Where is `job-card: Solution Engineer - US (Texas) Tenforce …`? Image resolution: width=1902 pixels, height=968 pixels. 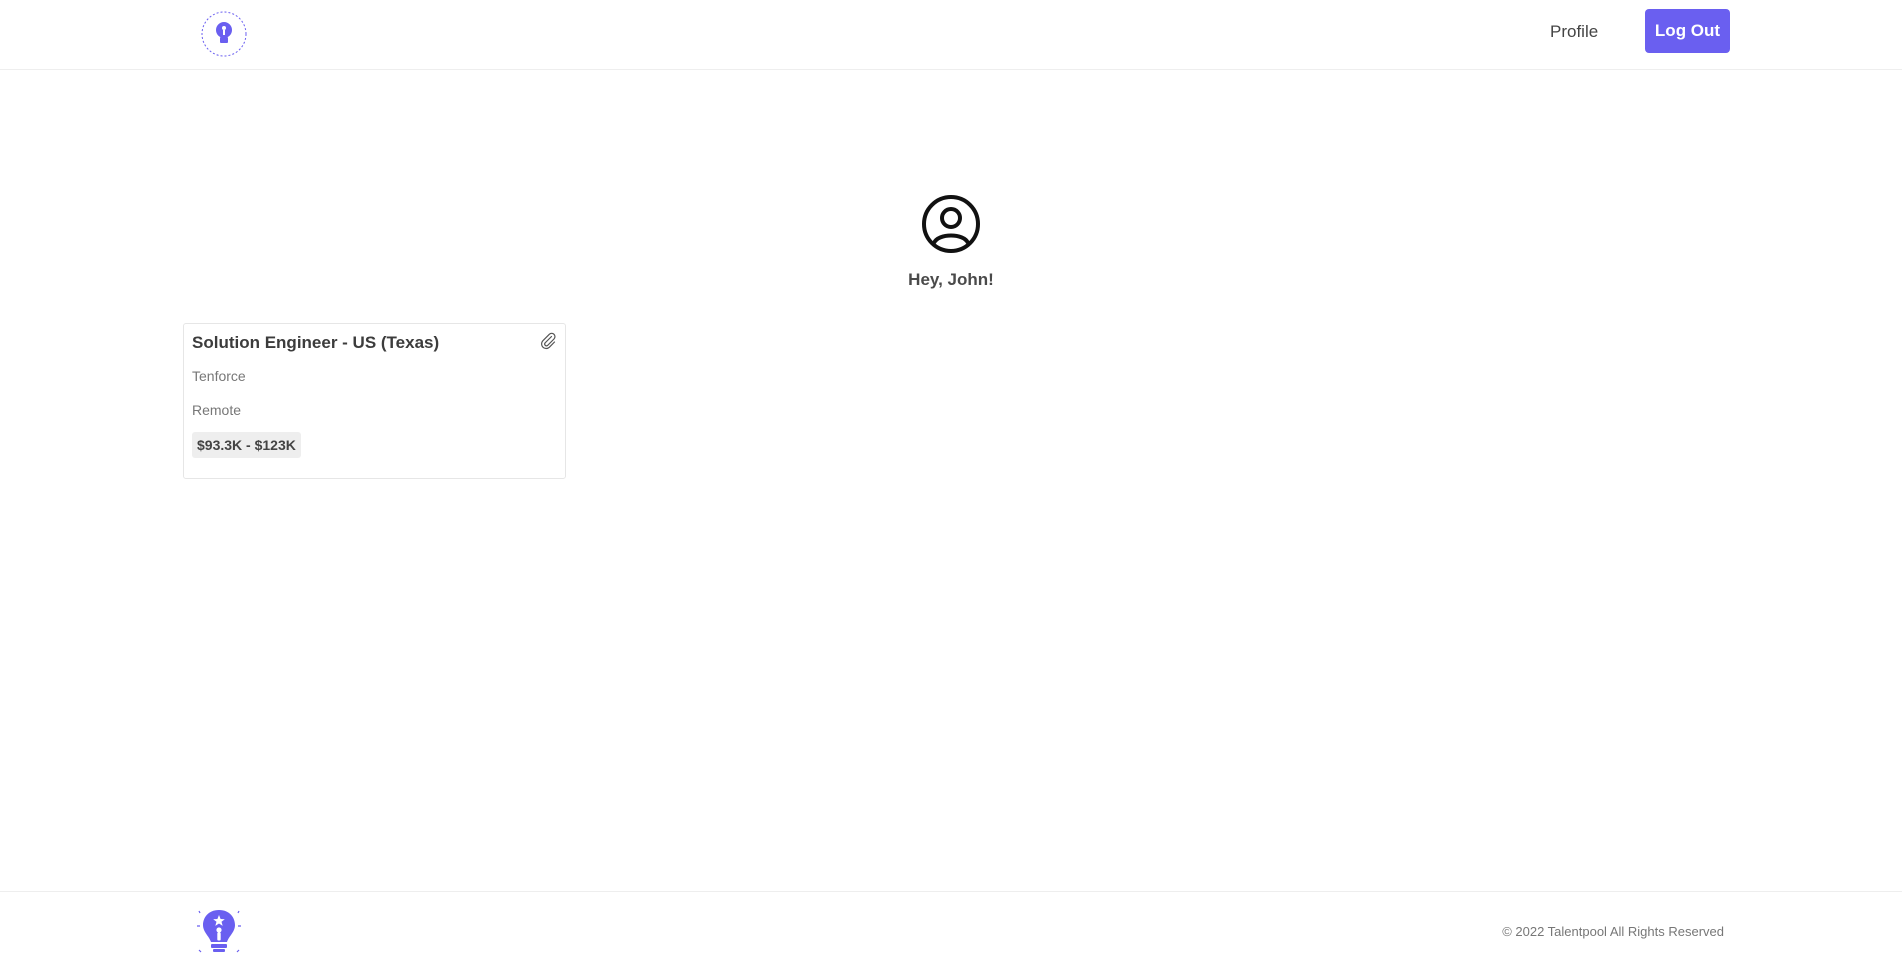
job-card: Solution Engineer - US (Texas) Tenforce … is located at coordinates (374, 401).